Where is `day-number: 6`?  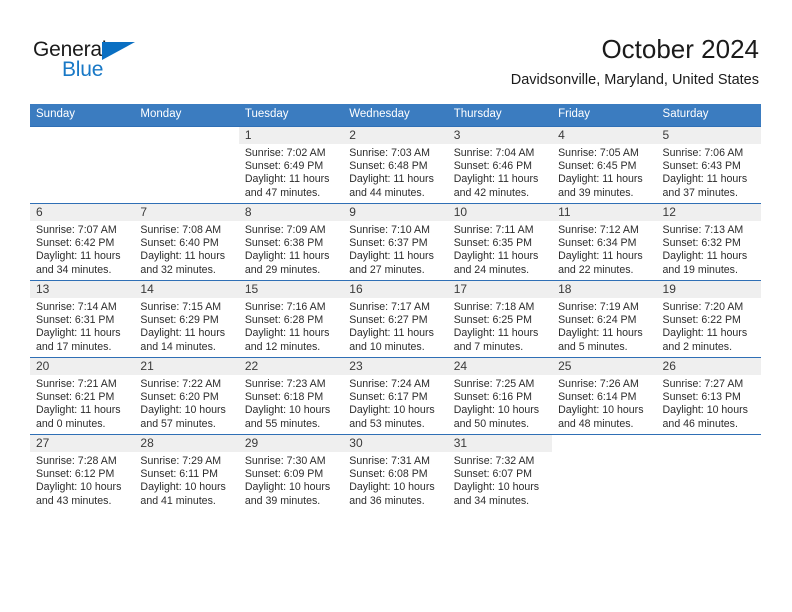 day-number: 6 is located at coordinates (39, 212).